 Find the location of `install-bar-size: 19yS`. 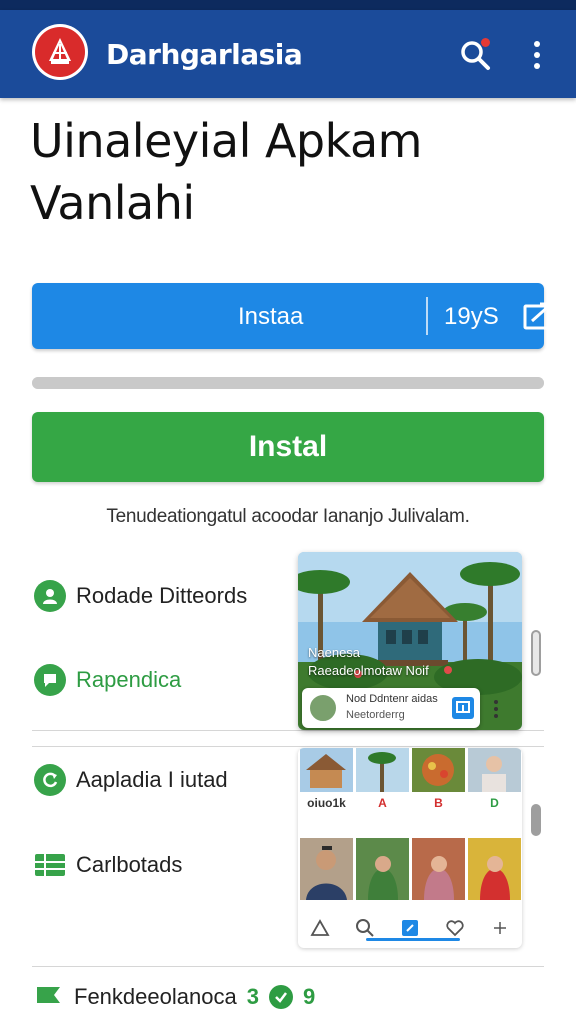

install-bar-size: 19yS is located at coordinates (471, 316).